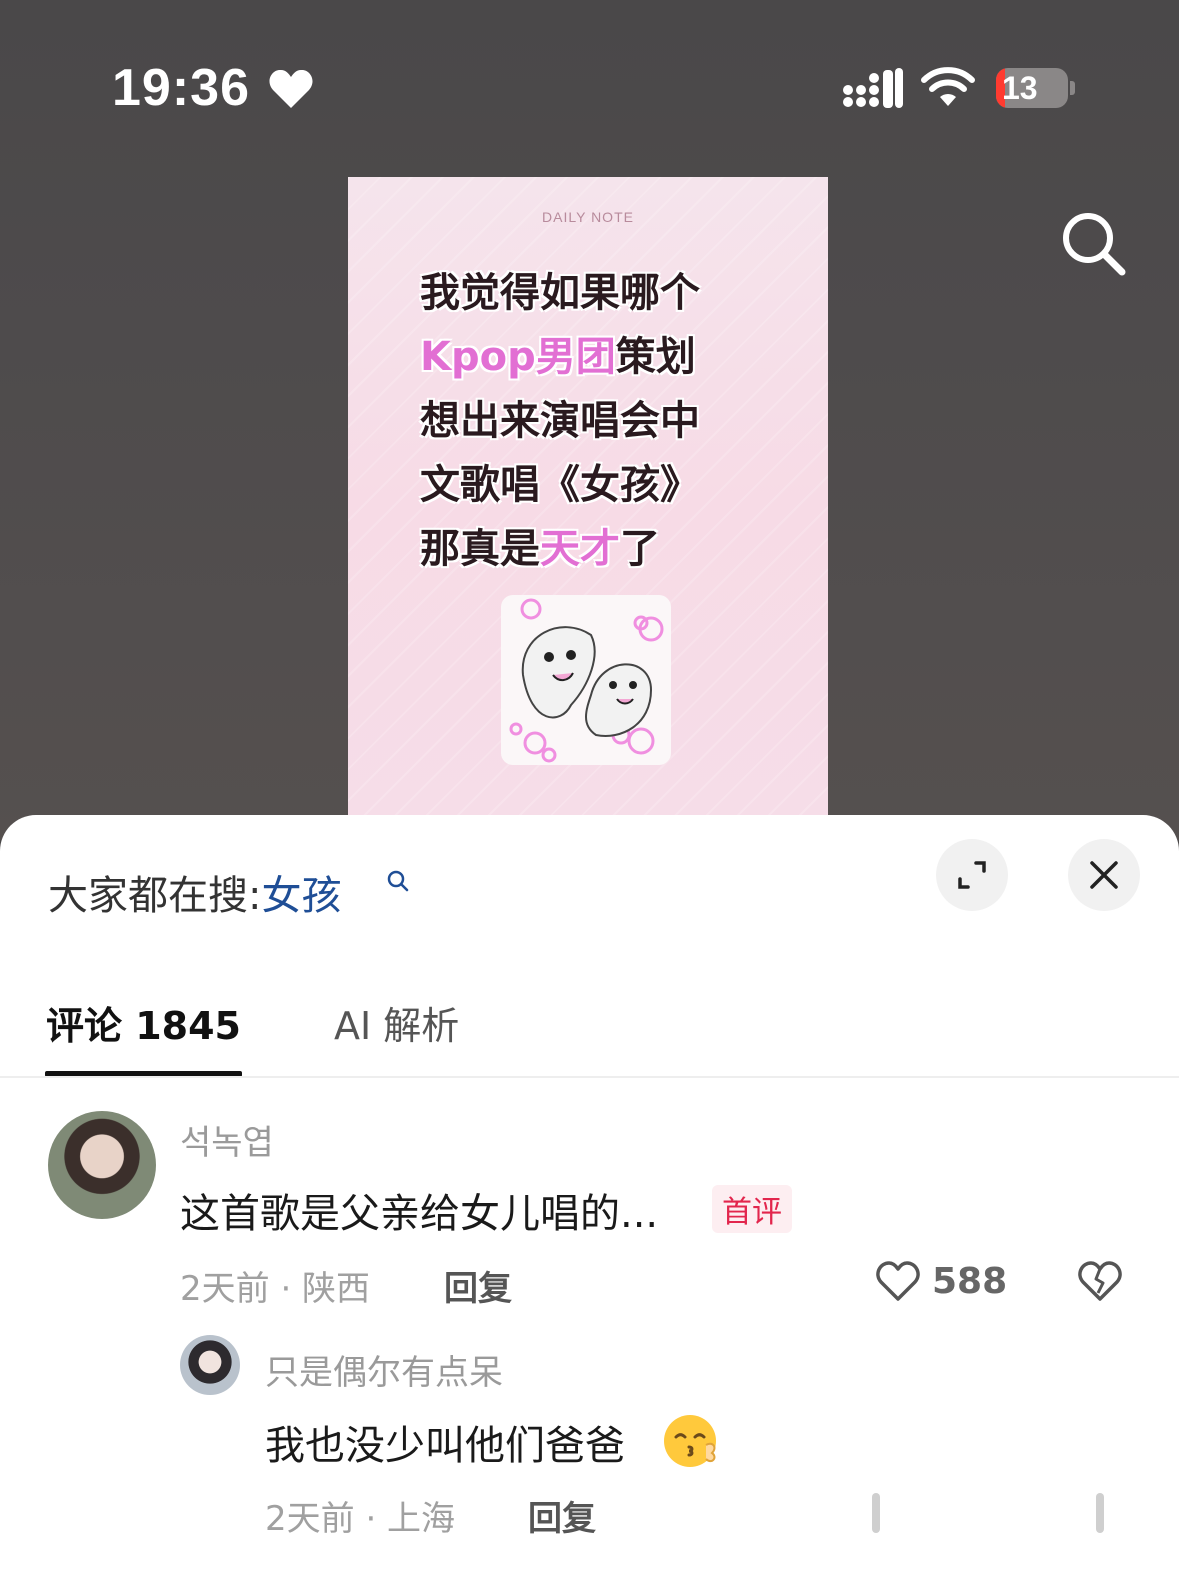  I want to click on cat-sticker-image, so click(586, 680).